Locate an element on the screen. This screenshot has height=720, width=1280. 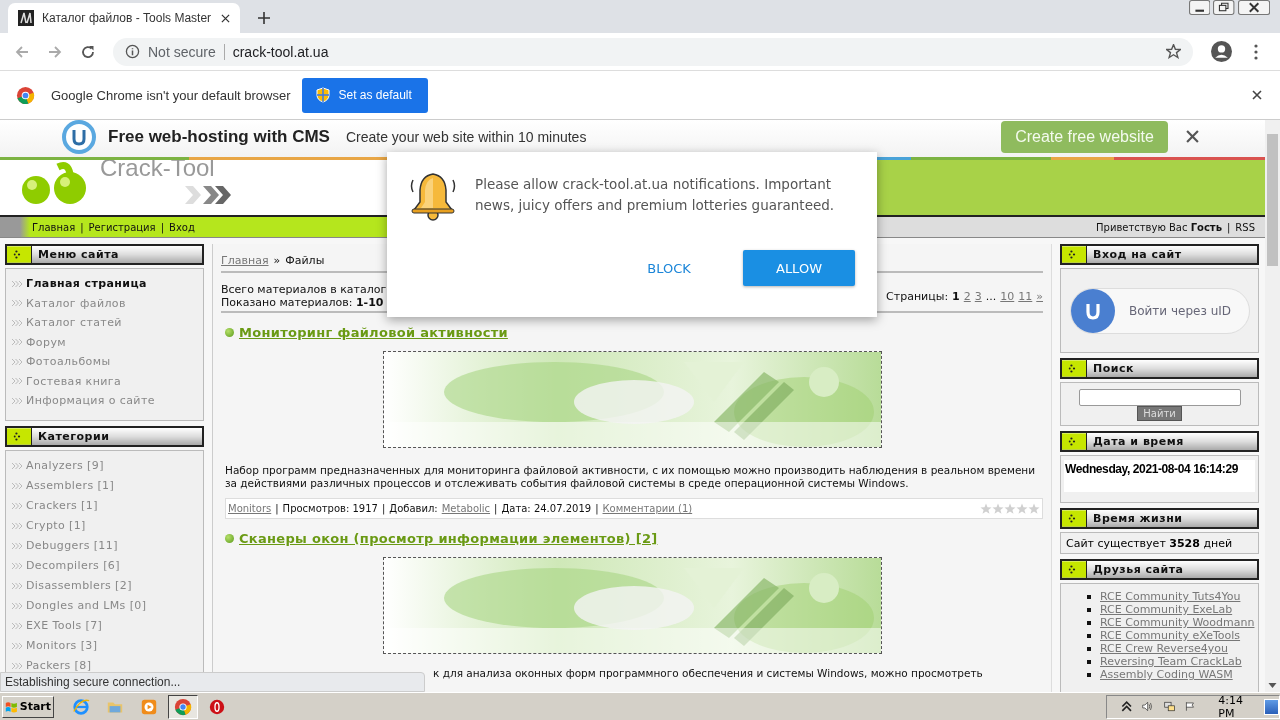
menu-link: Форум is located at coordinates (46, 342).